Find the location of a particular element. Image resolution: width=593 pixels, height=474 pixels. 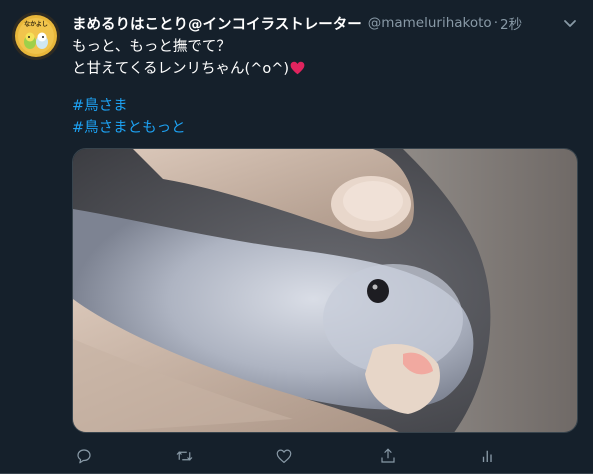

avatar-image: なかよし is located at coordinates (36, 36).